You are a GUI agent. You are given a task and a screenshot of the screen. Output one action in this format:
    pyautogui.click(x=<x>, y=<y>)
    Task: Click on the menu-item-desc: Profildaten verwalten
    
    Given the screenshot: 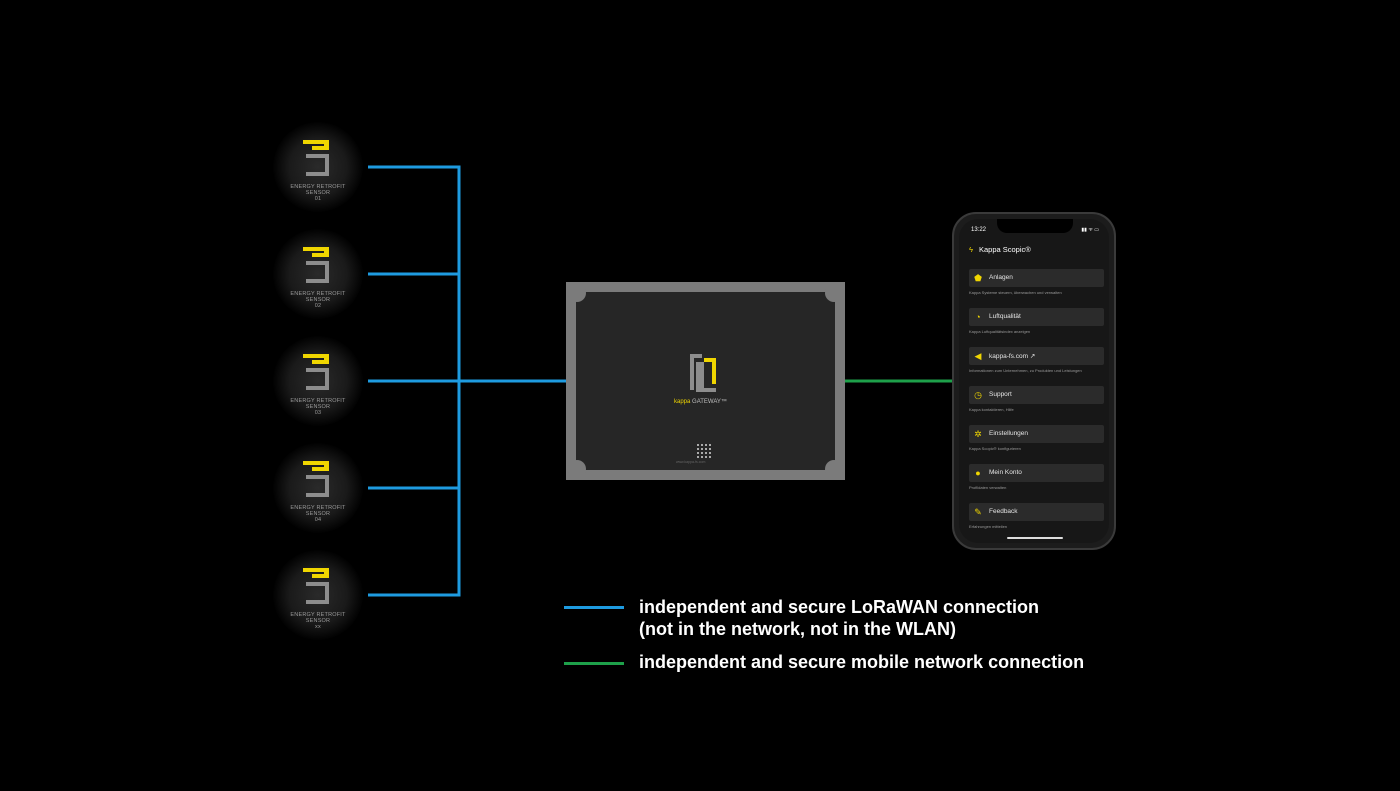 What is the action you would take?
    pyautogui.click(x=988, y=487)
    